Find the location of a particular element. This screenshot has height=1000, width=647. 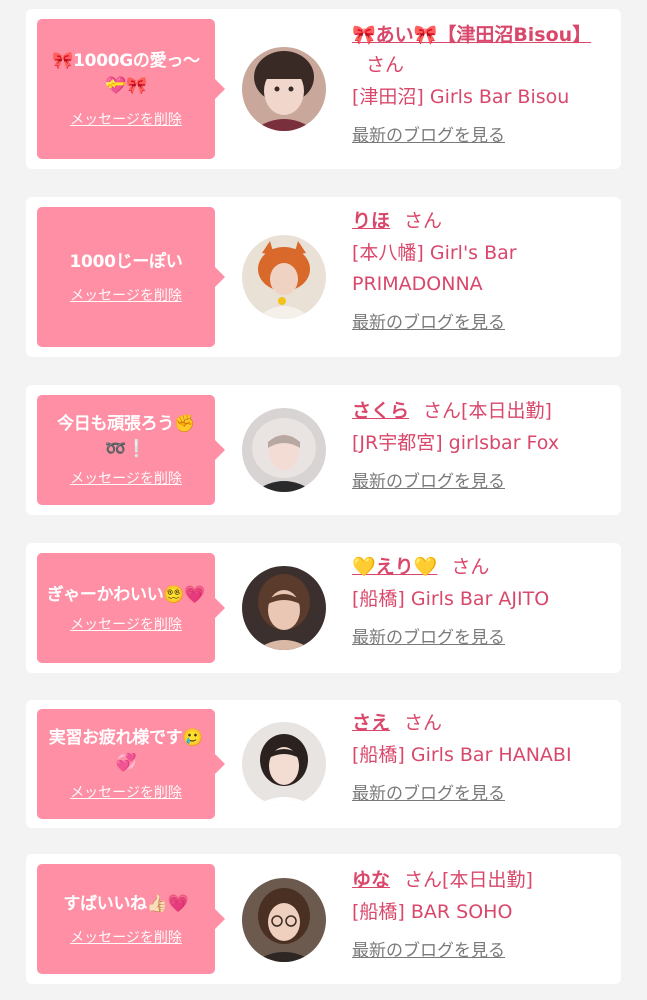

message-bubble: 🎀1000Gの愛っ〜💝🎀 メッセージを削除 is located at coordinates (131, 89).